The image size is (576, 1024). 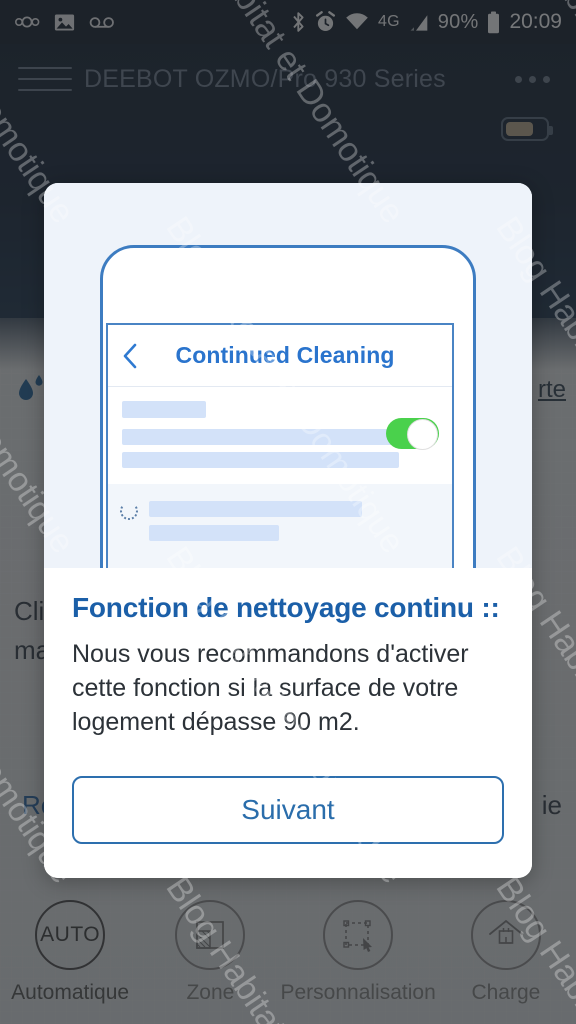 I want to click on phone-mockup-screen: Continued Cleaning, so click(x=280, y=445).